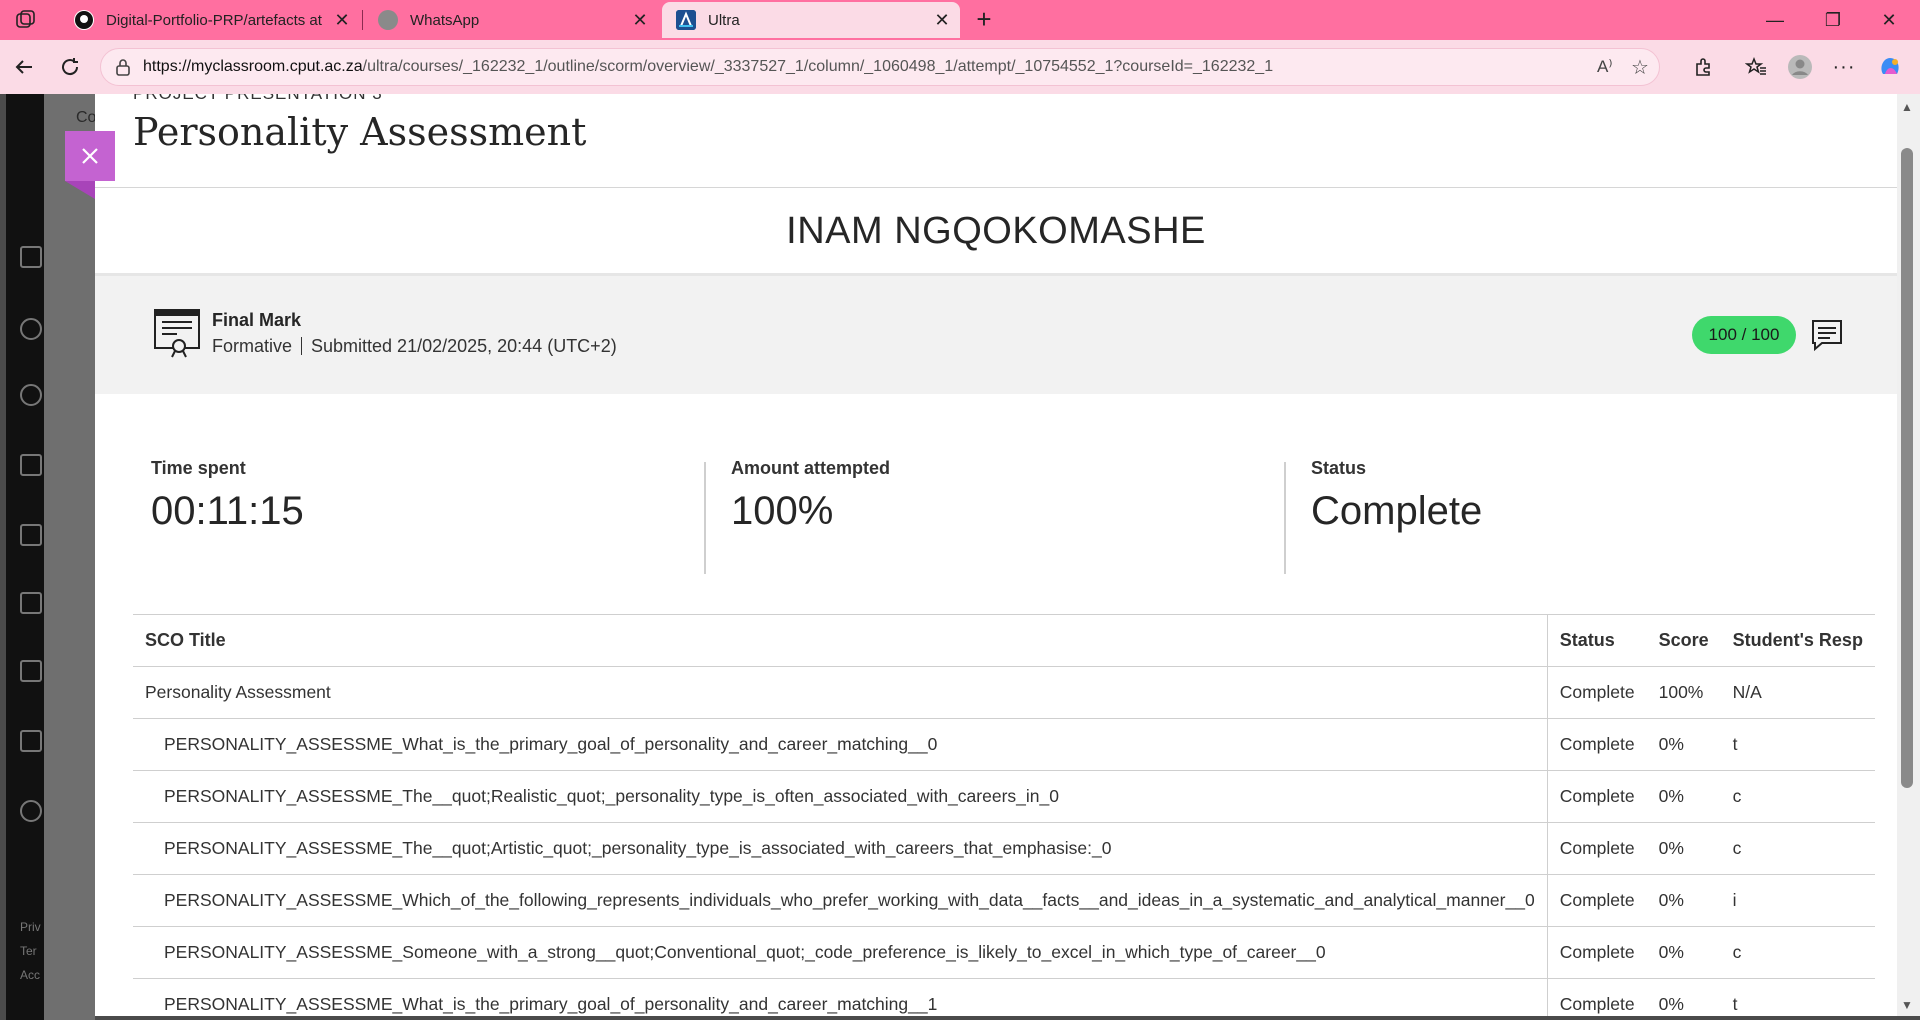  Describe the element at coordinates (1339, 468) in the screenshot. I see `stat-label: Status` at that location.